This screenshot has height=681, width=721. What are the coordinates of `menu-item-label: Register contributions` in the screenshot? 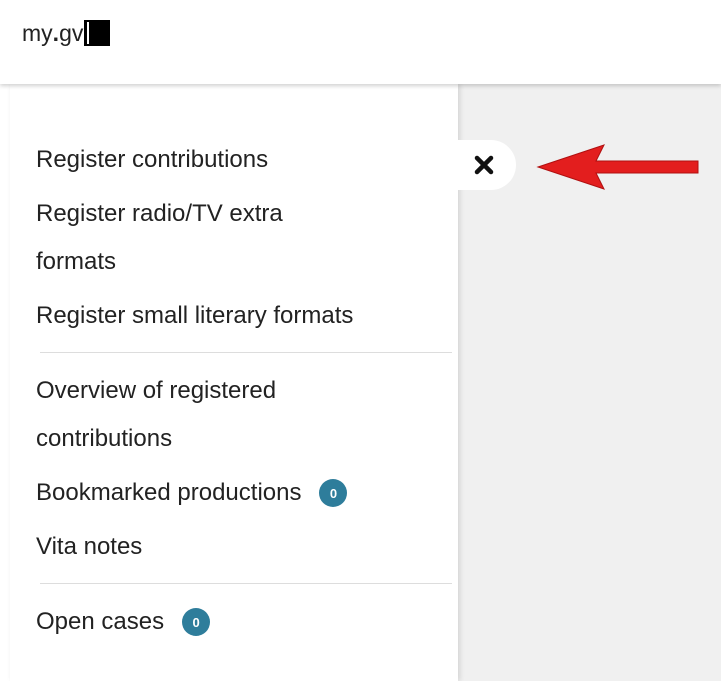 It's located at (152, 159).